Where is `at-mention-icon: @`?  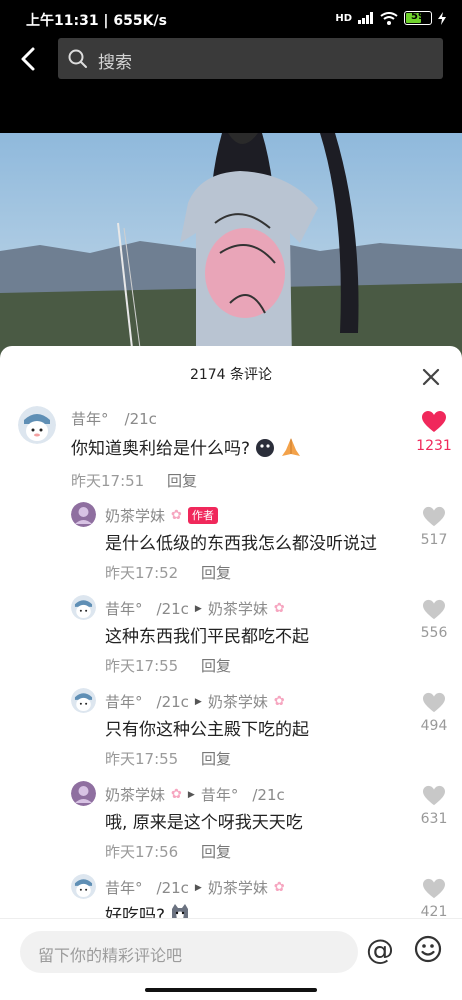
at-mention-icon: @ is located at coordinates (380, 949).